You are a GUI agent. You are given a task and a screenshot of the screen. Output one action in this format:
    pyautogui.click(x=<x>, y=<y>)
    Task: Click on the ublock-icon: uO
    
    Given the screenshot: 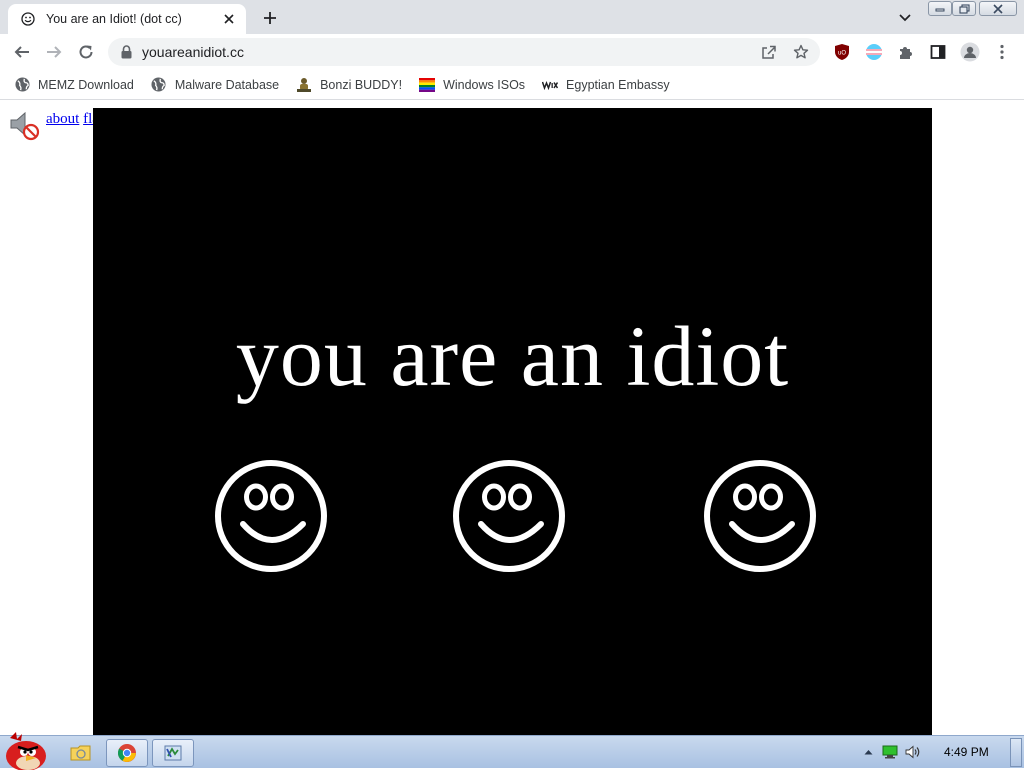 What is the action you would take?
    pyautogui.click(x=842, y=52)
    